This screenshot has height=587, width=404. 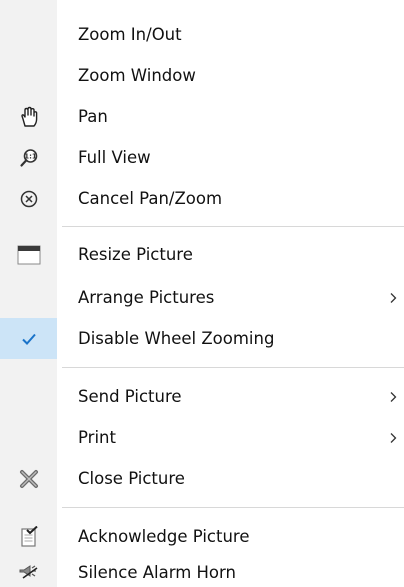 I want to click on menu-item-label: Zoom In/Out, so click(x=130, y=34).